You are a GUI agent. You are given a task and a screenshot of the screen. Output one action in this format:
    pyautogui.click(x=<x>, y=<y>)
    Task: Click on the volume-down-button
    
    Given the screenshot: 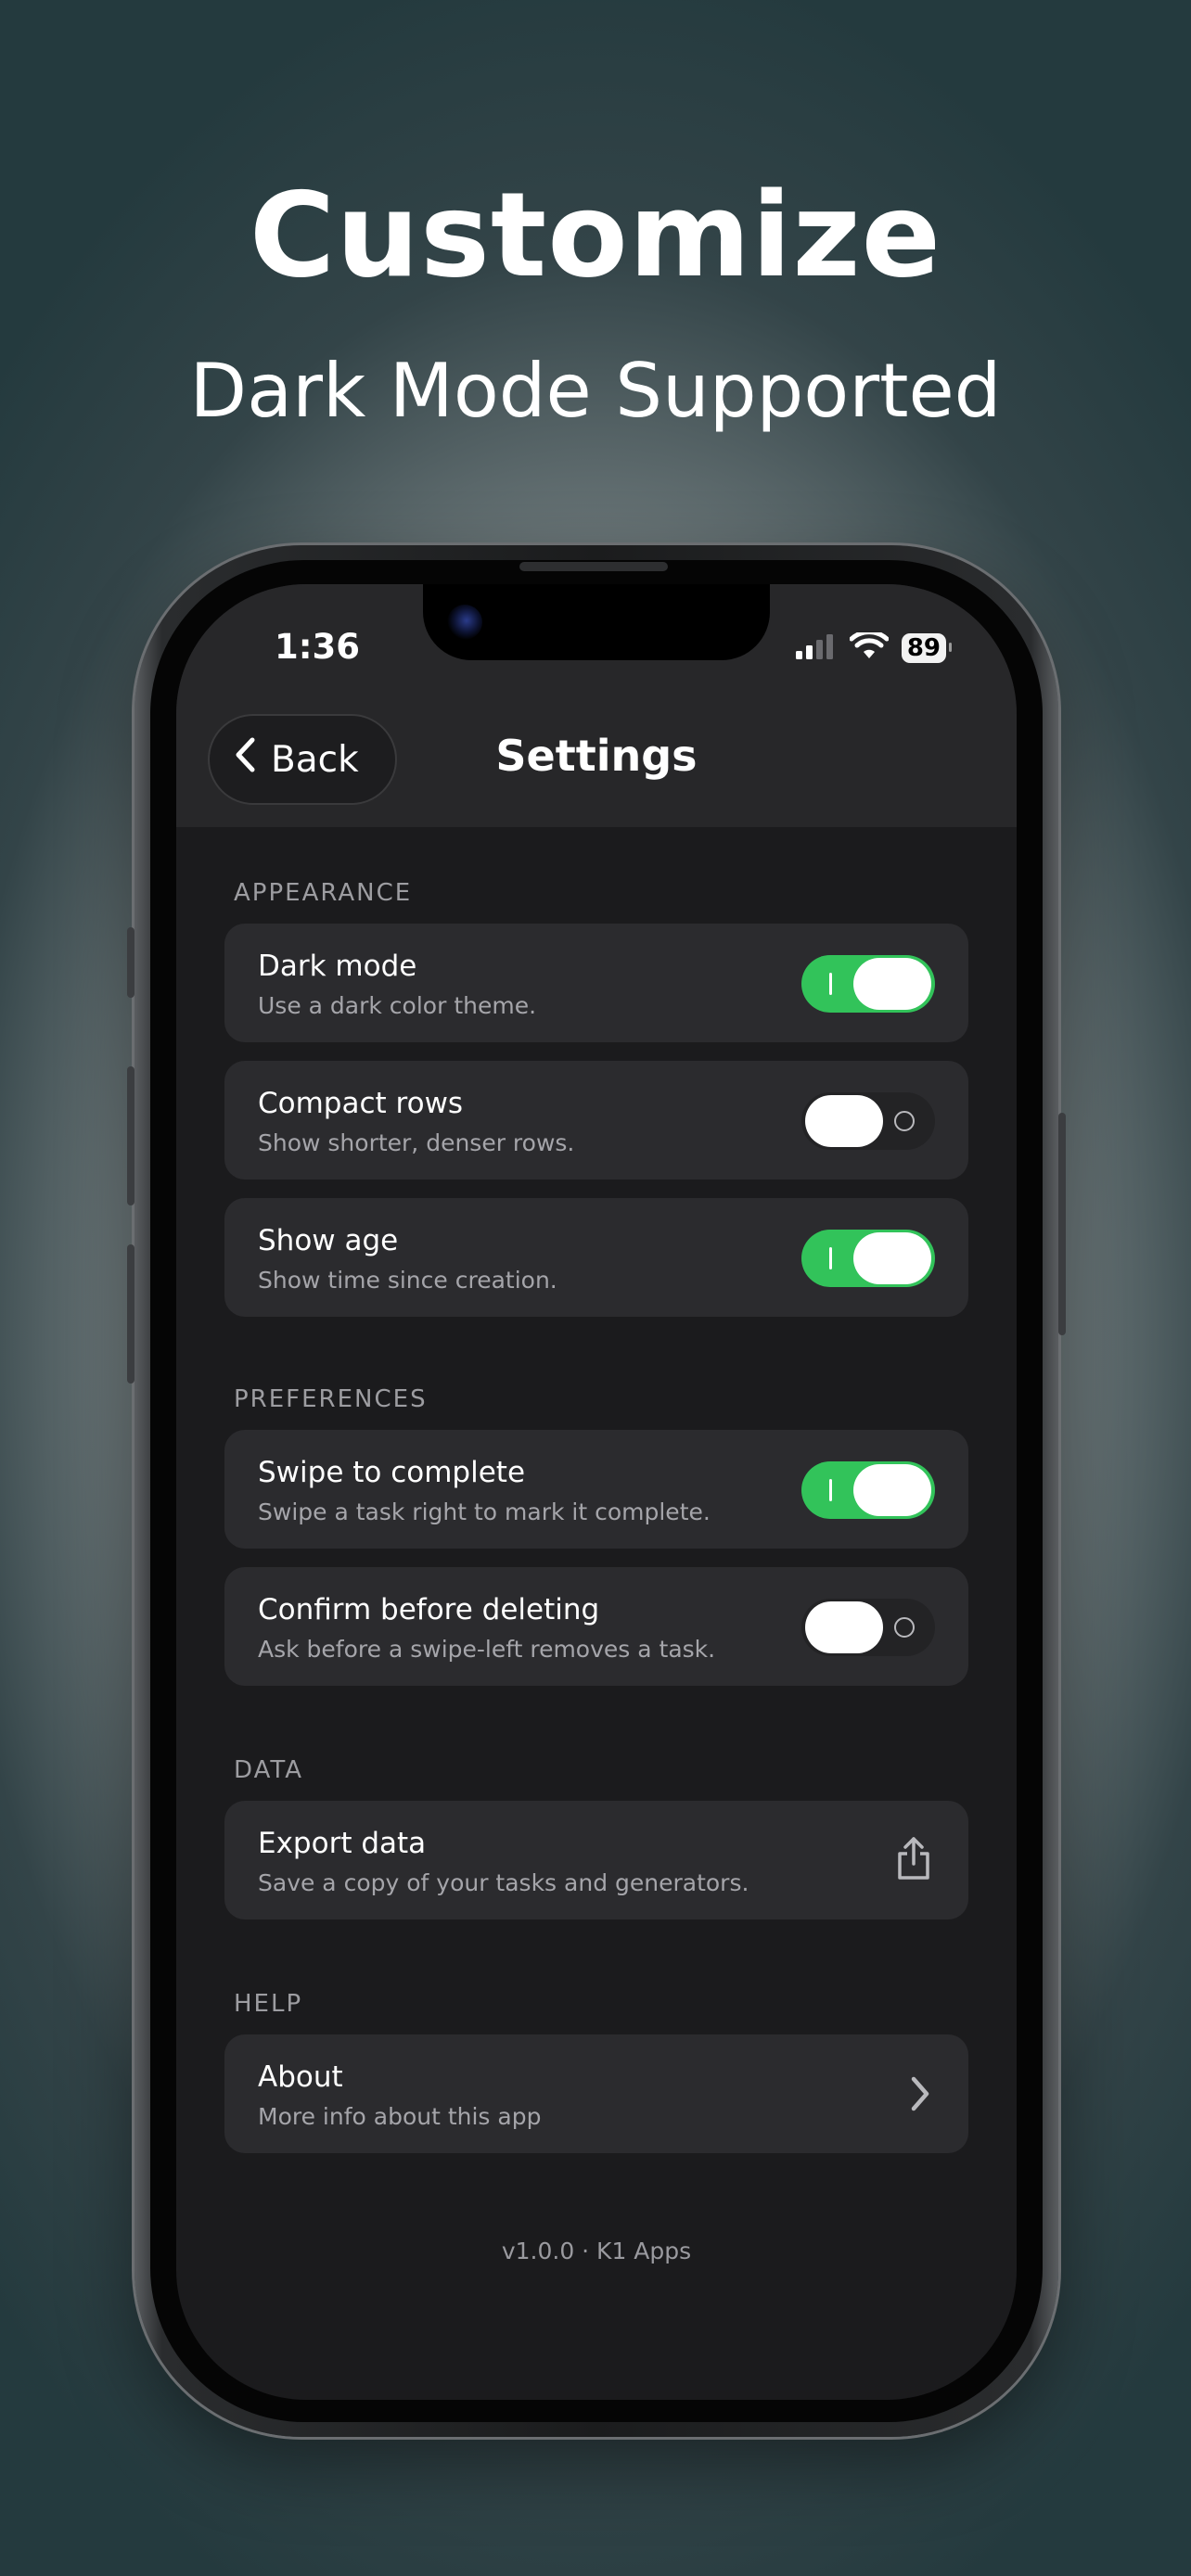 What is the action you would take?
    pyautogui.click(x=130, y=1314)
    